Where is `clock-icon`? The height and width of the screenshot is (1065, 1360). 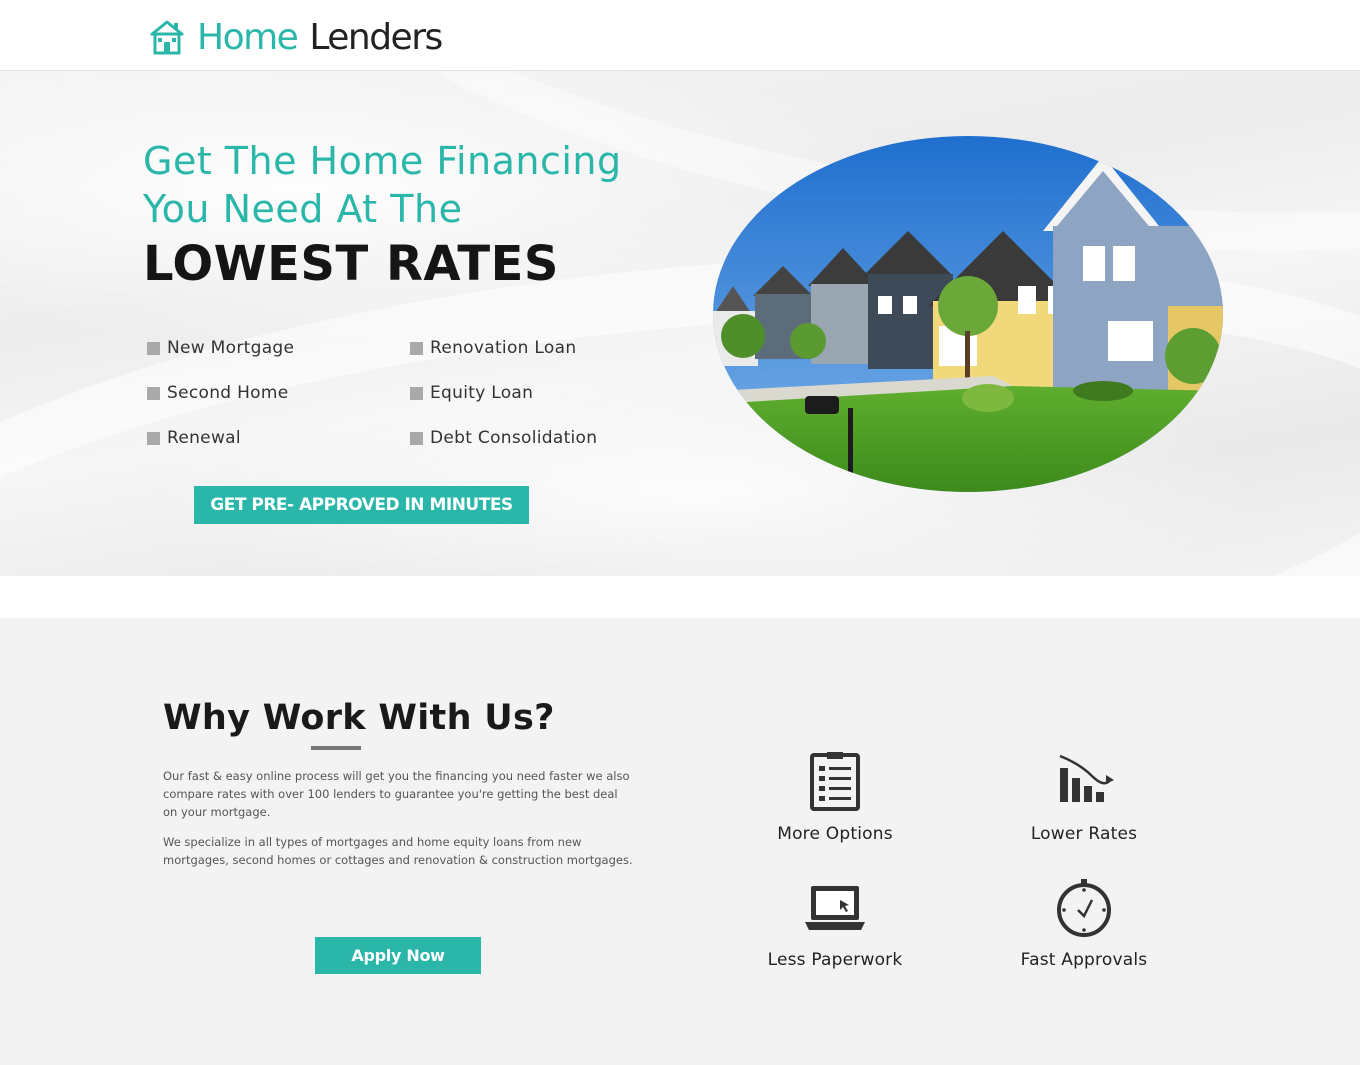
clock-icon is located at coordinates (1084, 908).